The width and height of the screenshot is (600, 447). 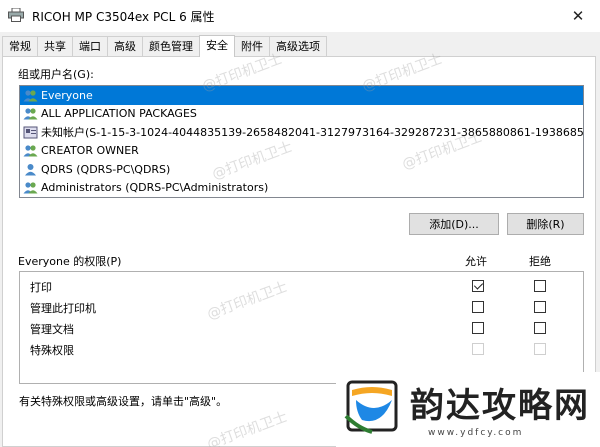 What do you see at coordinates (478, 286) in the screenshot?
I see `allow-checkbox-print` at bounding box center [478, 286].